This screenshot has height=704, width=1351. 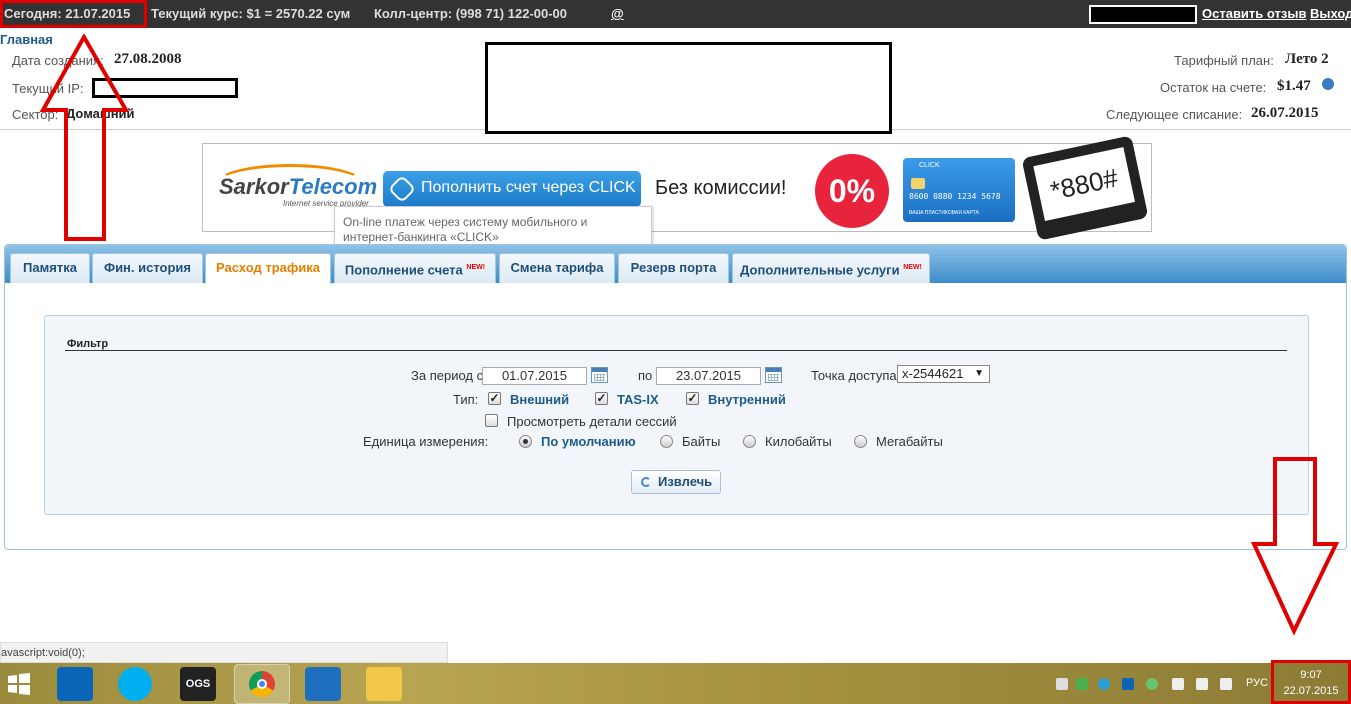 What do you see at coordinates (1143, 14) in the screenshot?
I see `redacted-user` at bounding box center [1143, 14].